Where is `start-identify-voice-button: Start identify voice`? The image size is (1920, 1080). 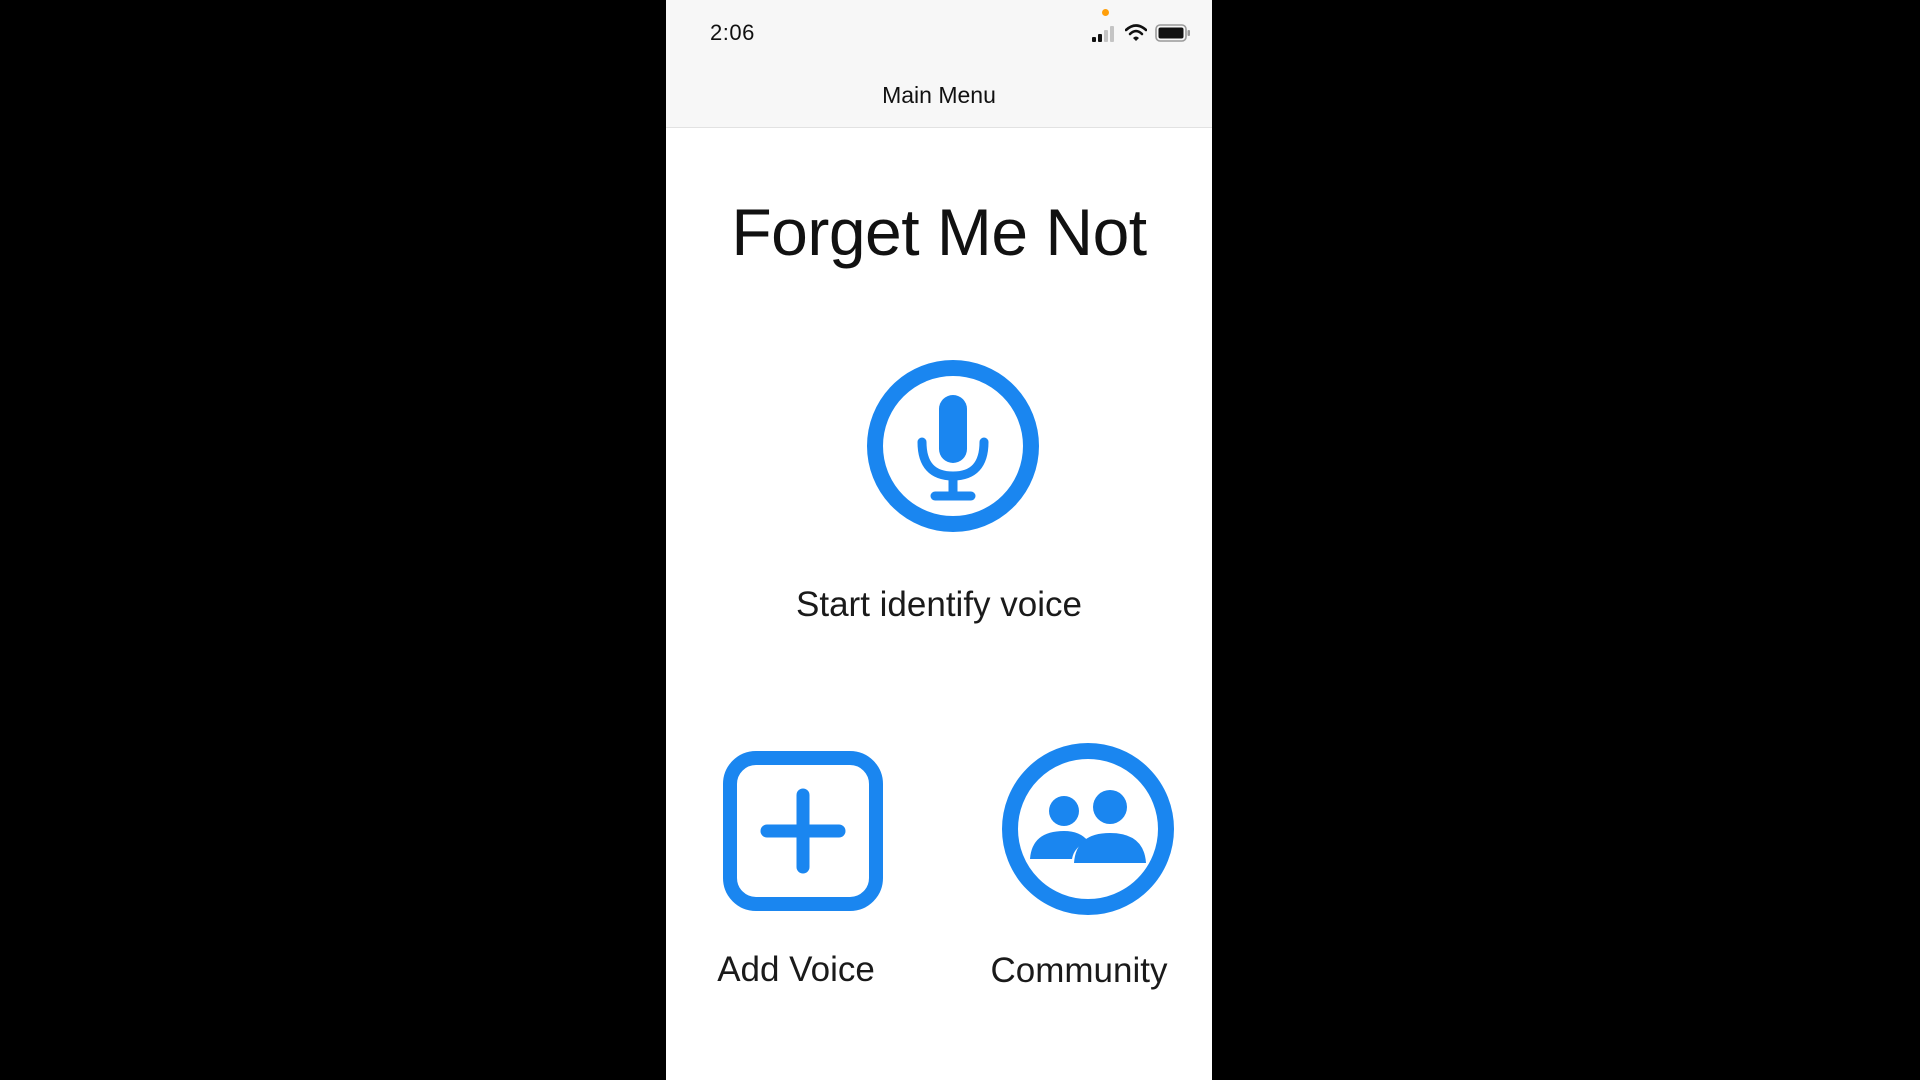 start-identify-voice-button: Start identify voice is located at coordinates (939, 495).